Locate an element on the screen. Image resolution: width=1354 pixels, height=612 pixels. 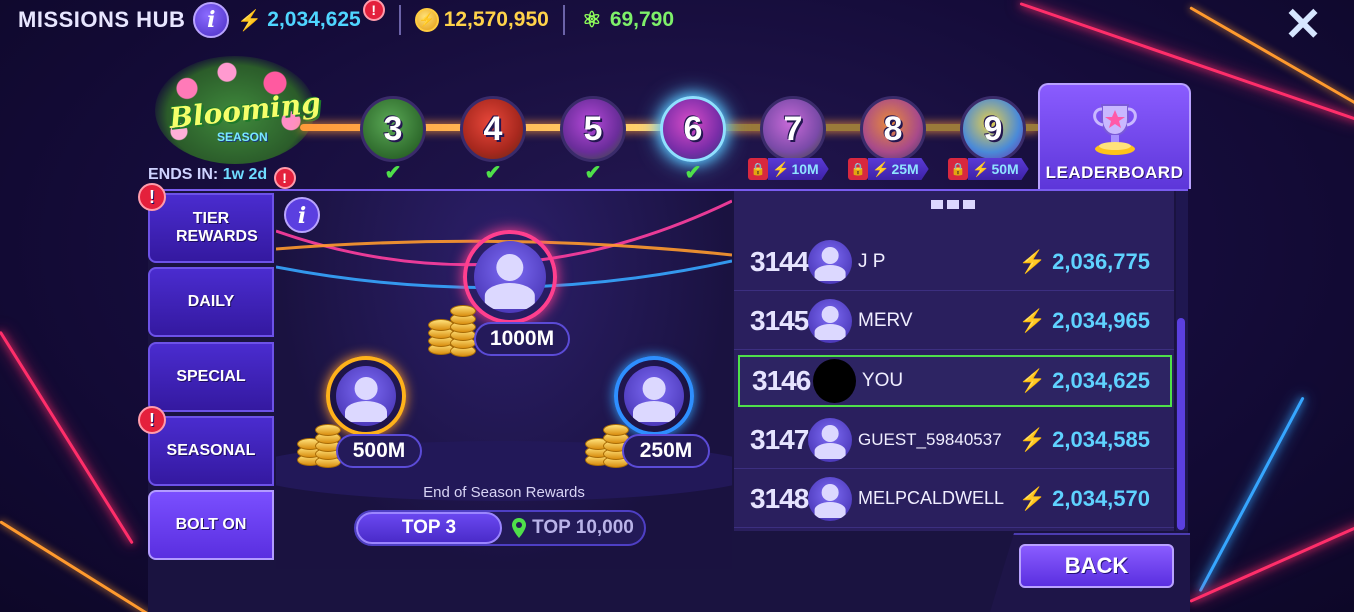
end-of-season-caption: End of Season Rewards is located at coordinates (504, 492).